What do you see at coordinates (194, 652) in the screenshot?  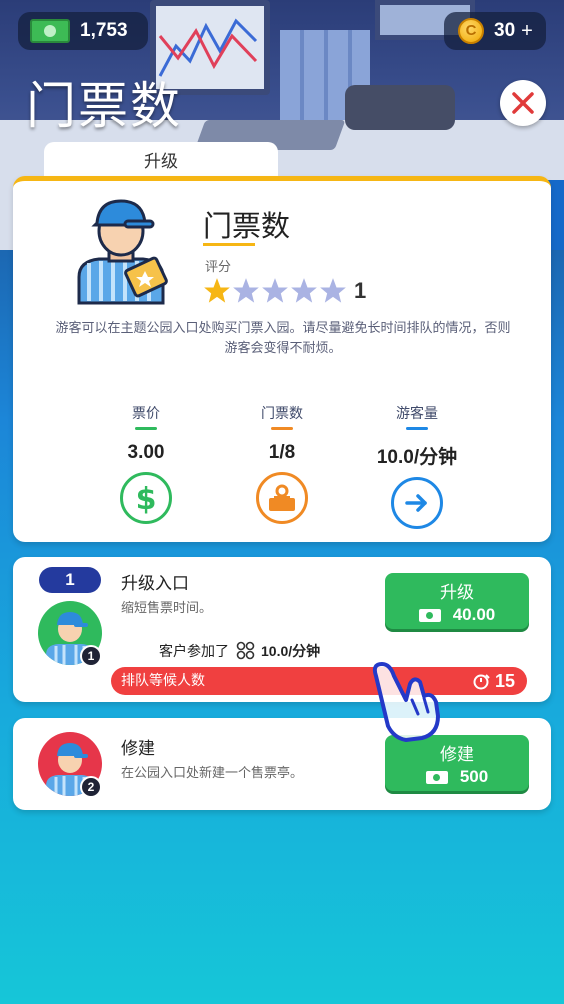 I see `customers-label: 客户参加了` at bounding box center [194, 652].